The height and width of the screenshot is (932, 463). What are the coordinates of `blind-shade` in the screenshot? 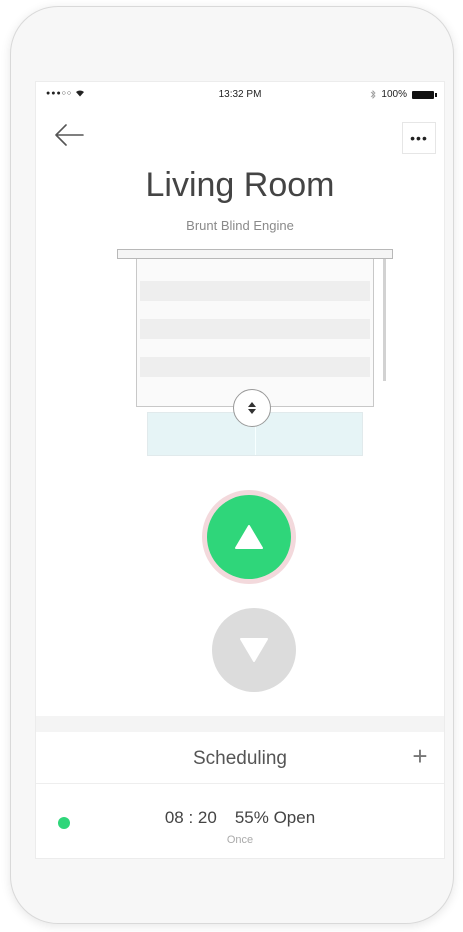 It's located at (255, 333).